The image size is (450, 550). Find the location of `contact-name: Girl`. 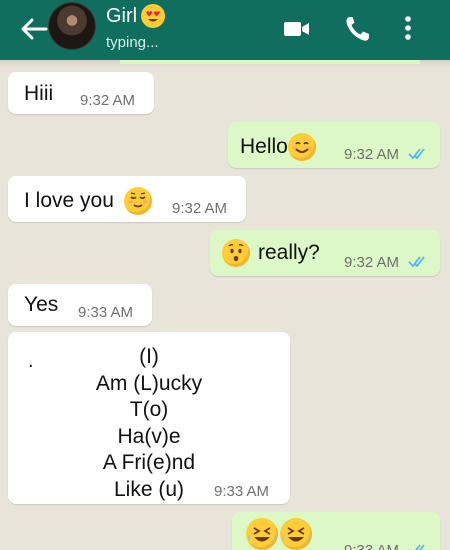

contact-name: Girl is located at coordinates (136, 16).